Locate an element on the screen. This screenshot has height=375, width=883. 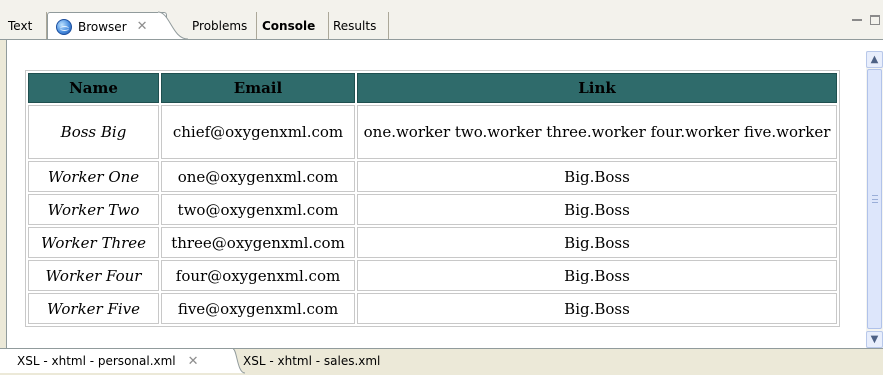
name-cell: Worker Five is located at coordinates (93, 308).